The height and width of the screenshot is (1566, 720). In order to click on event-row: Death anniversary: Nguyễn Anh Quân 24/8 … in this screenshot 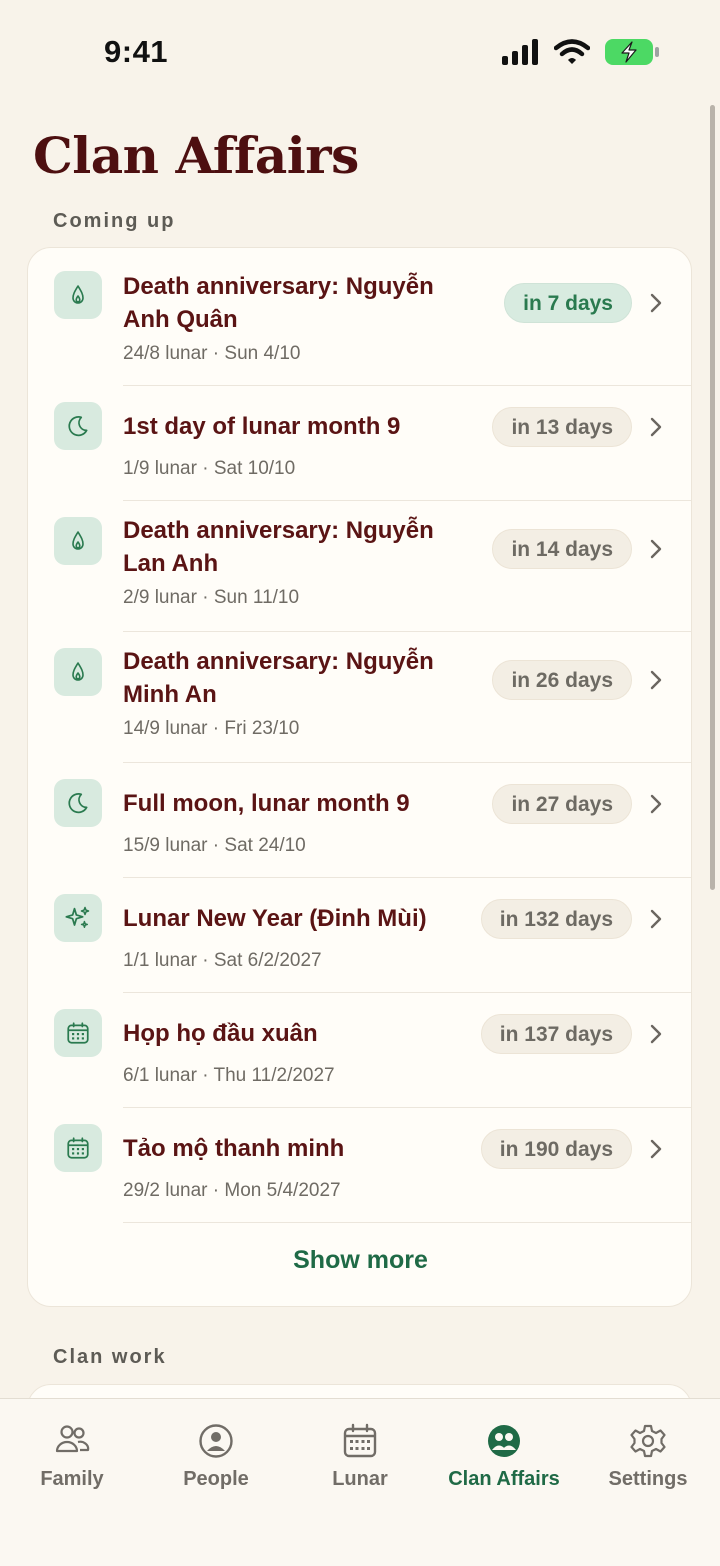, I will do `click(360, 316)`.